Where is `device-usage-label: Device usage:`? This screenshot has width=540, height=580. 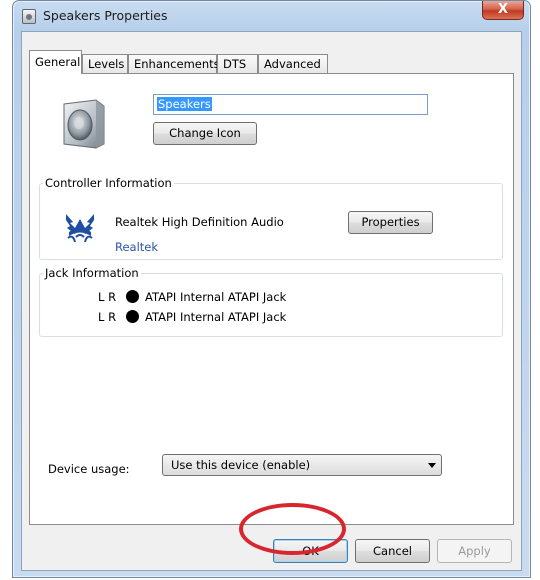
device-usage-label: Device usage: is located at coordinates (89, 469).